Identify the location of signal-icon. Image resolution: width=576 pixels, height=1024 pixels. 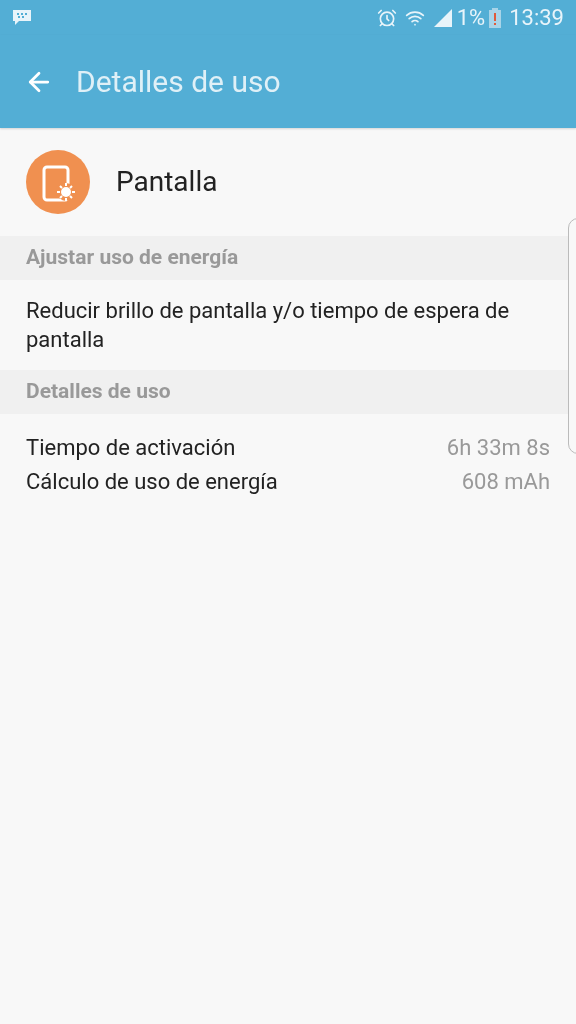
(442, 17).